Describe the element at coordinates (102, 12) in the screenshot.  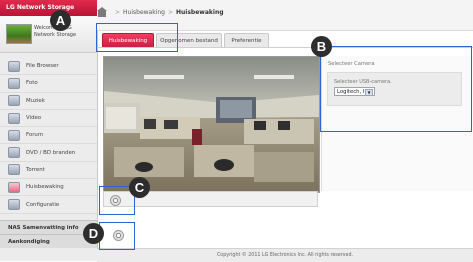
I see `home-icon` at that location.